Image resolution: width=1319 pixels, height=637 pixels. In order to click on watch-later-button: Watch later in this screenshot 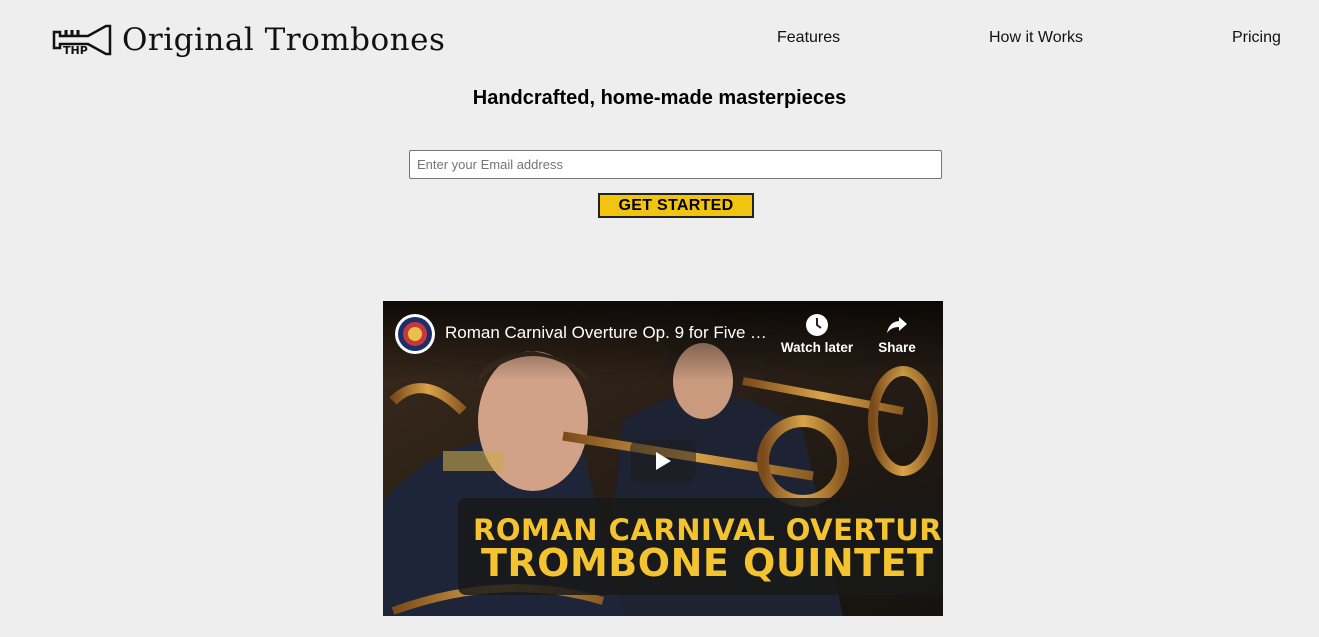, I will do `click(817, 334)`.